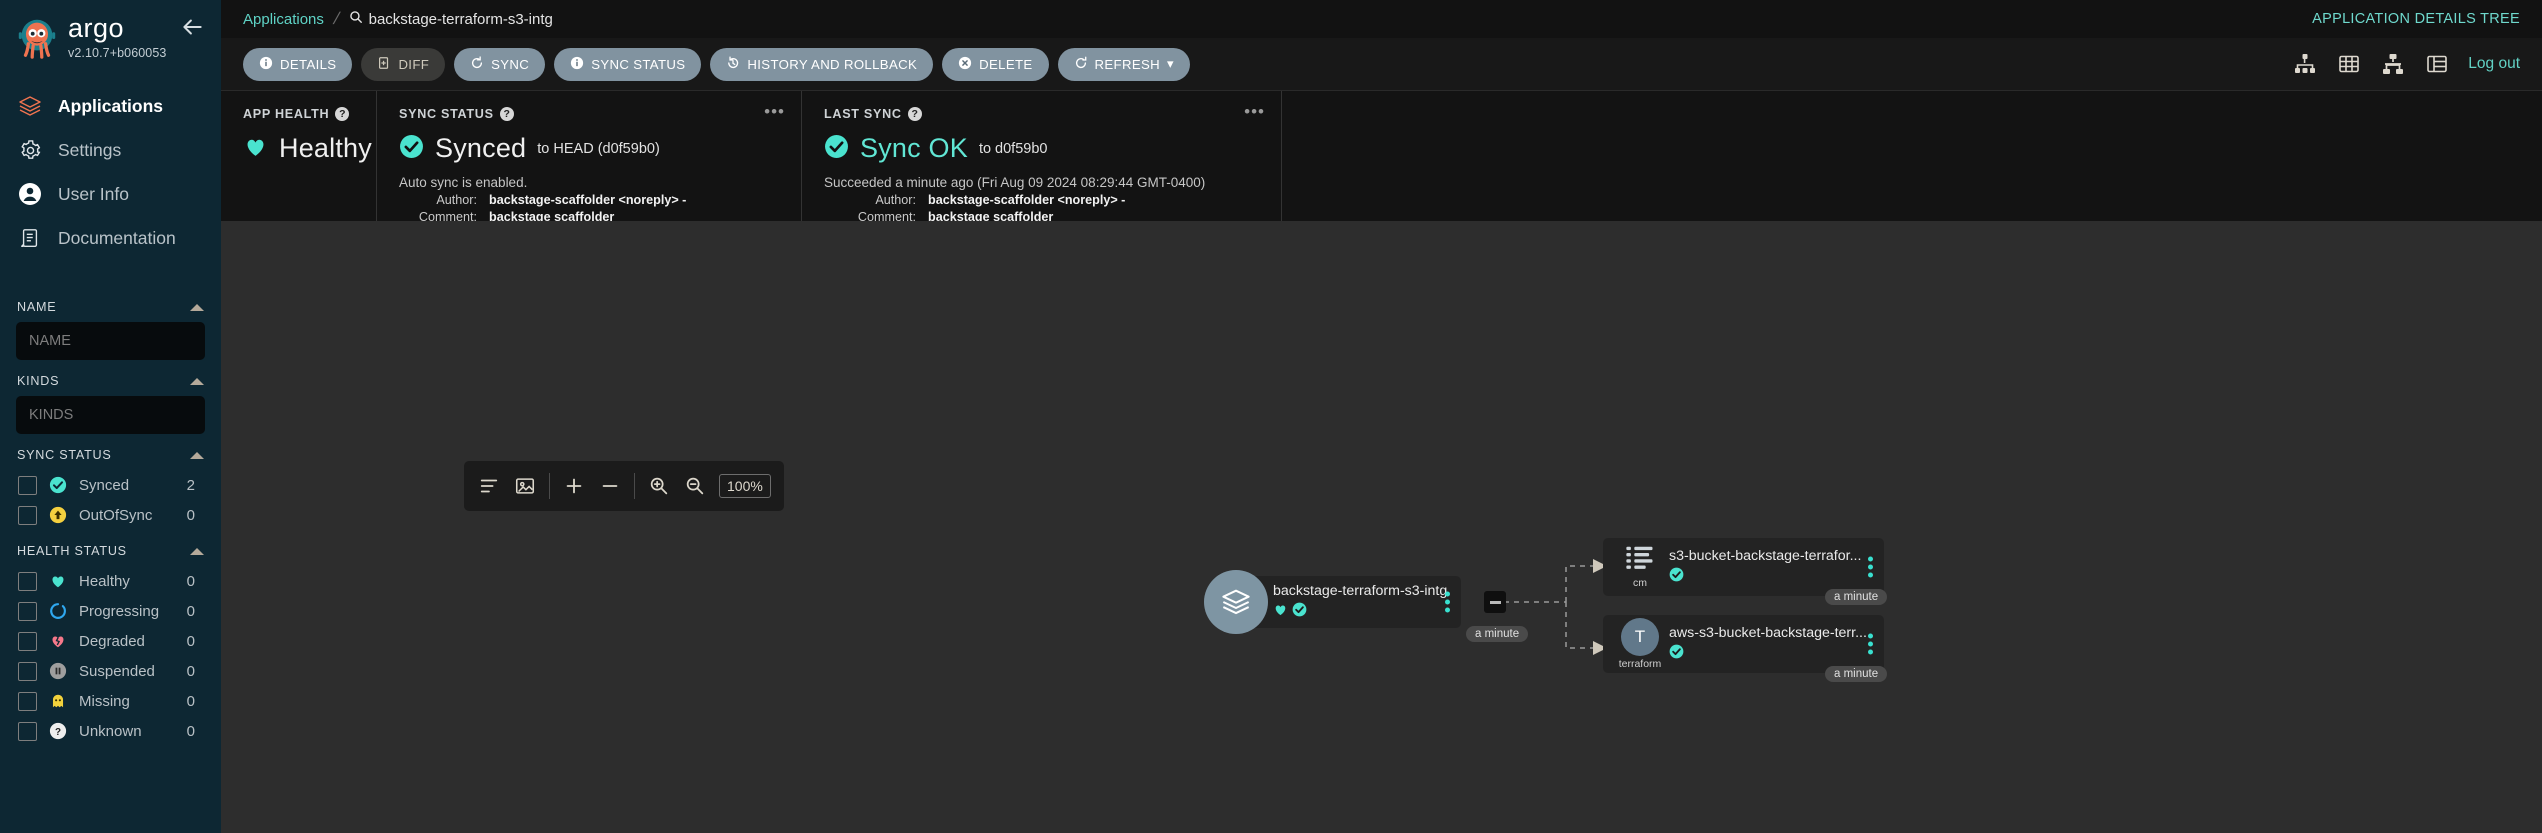 This screenshot has width=2542, height=833. What do you see at coordinates (2393, 64) in the screenshot?
I see `network-view-icon` at bounding box center [2393, 64].